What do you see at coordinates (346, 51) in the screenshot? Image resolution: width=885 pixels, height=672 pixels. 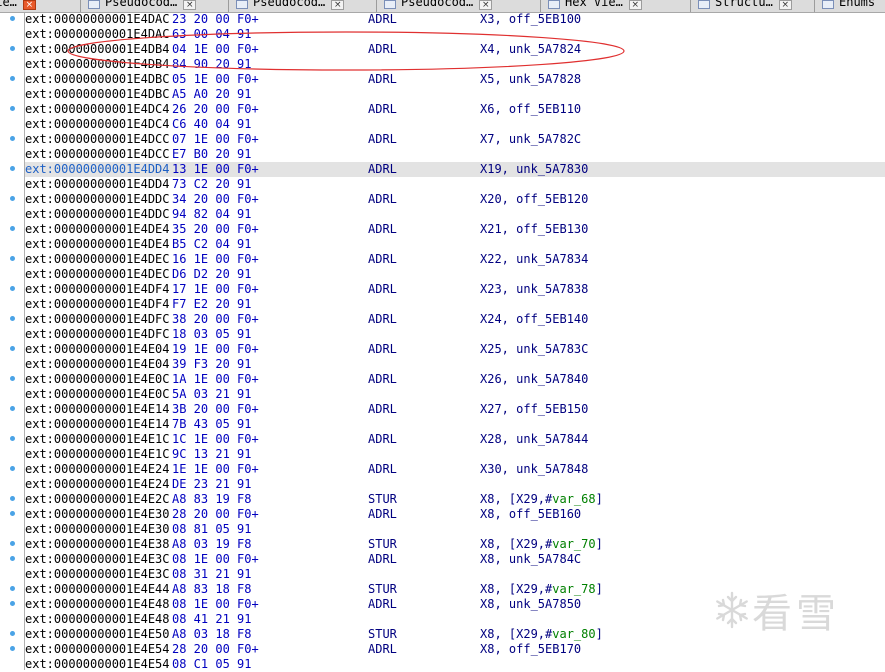 I see `red-annotation-ellipse` at bounding box center [346, 51].